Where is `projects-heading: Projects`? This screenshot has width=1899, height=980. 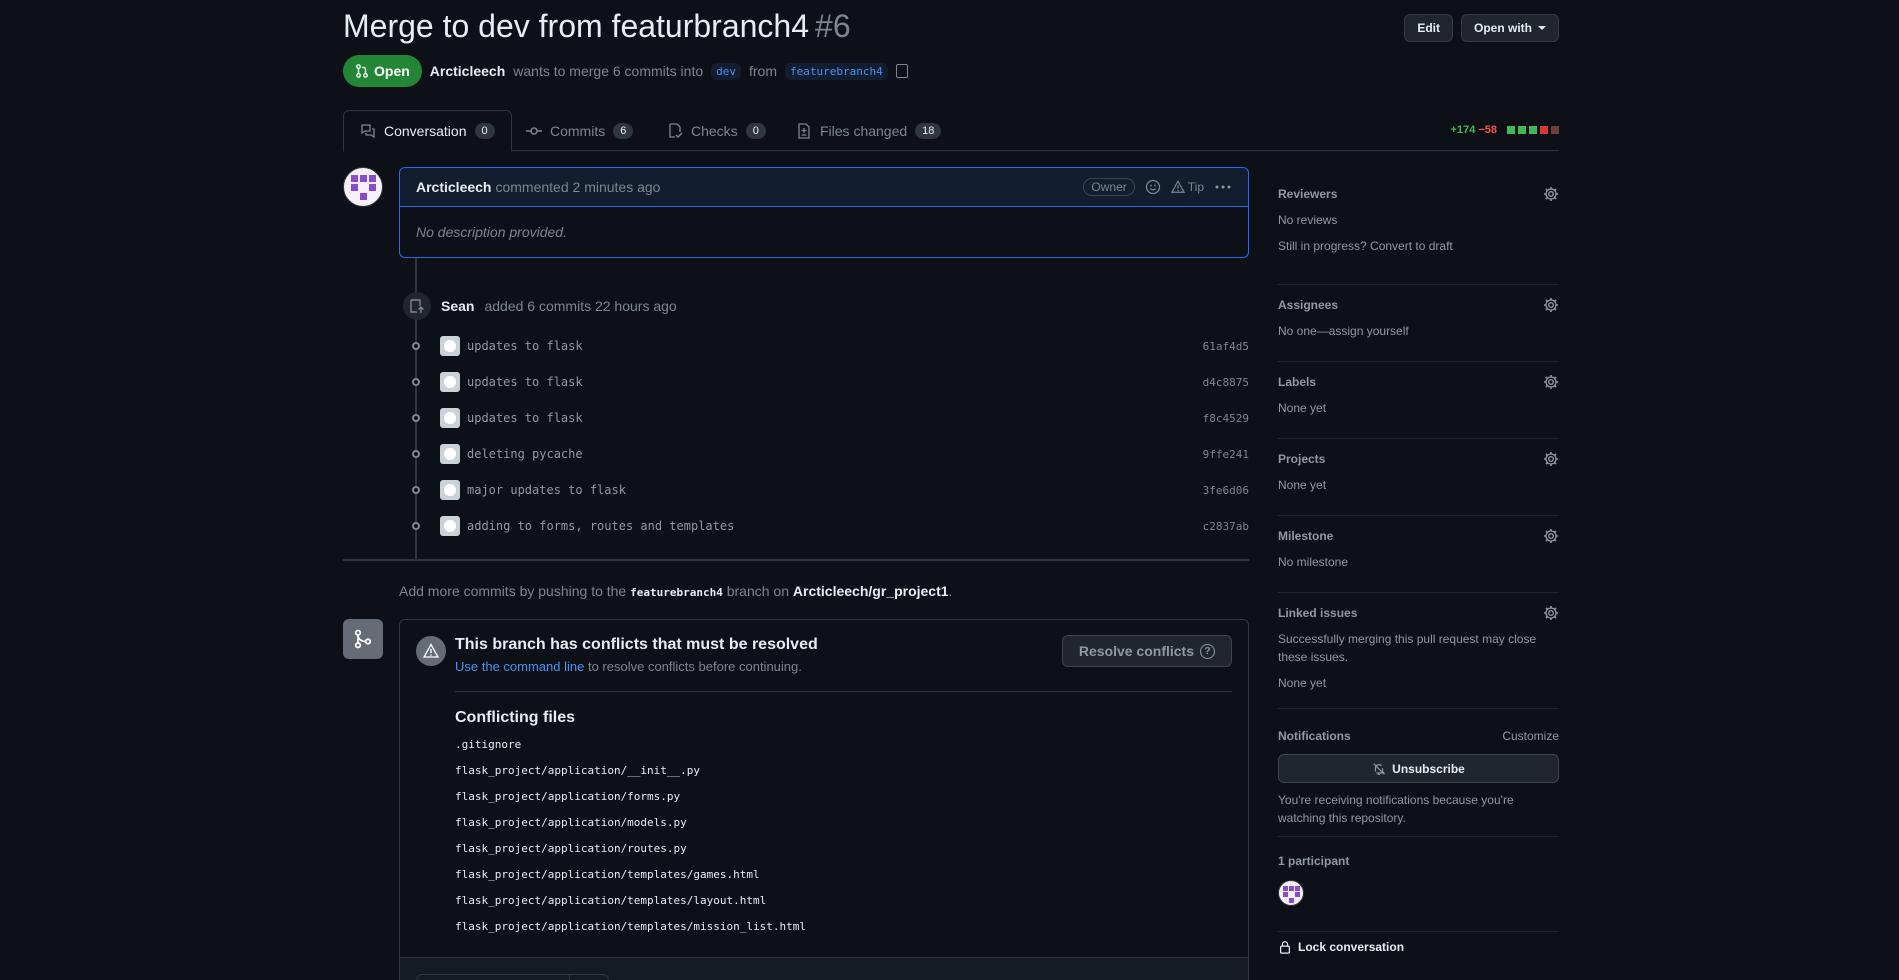
projects-heading: Projects is located at coordinates (1418, 459).